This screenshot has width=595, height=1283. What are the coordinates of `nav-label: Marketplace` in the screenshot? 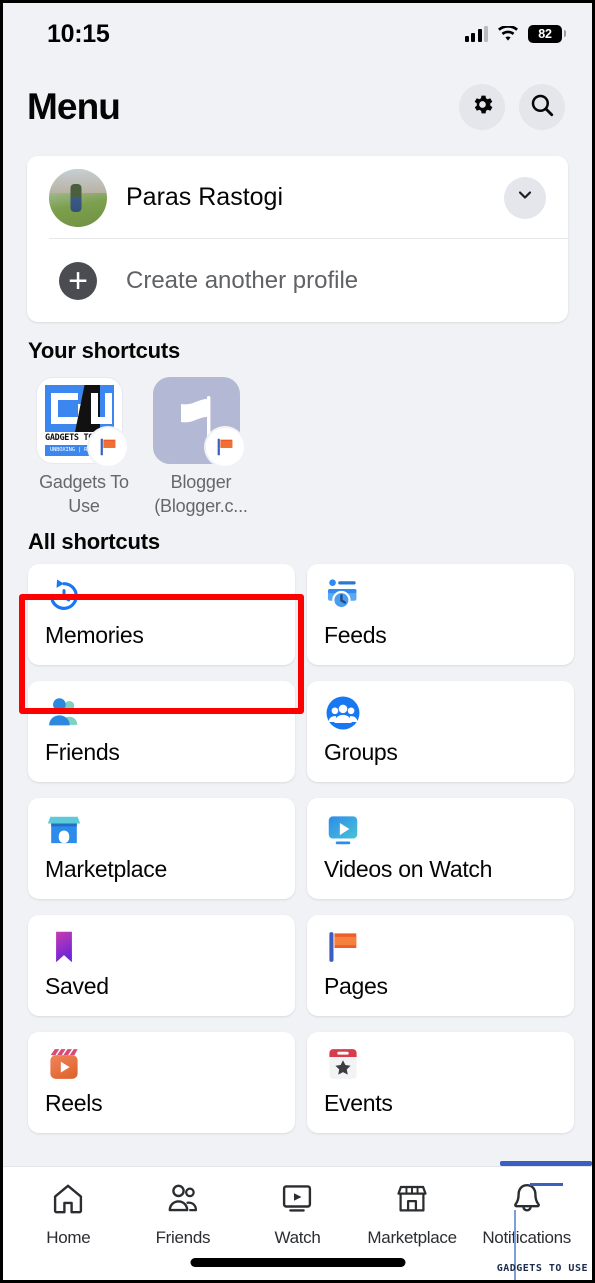 It's located at (412, 1237).